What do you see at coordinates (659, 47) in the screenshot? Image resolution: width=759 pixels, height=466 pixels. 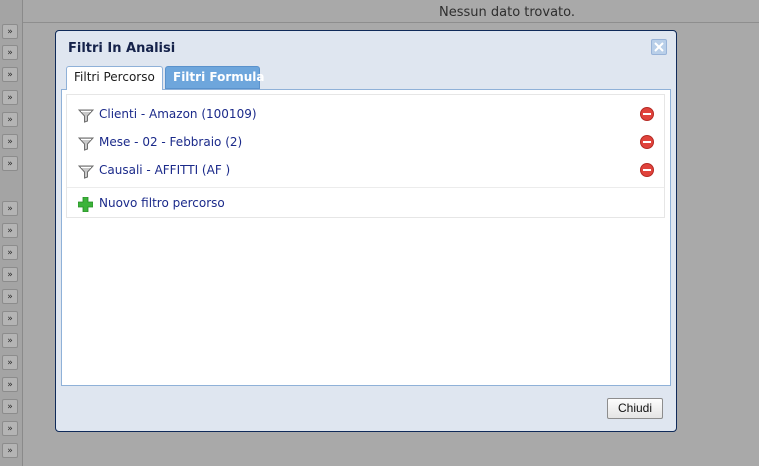 I see `close-icon` at bounding box center [659, 47].